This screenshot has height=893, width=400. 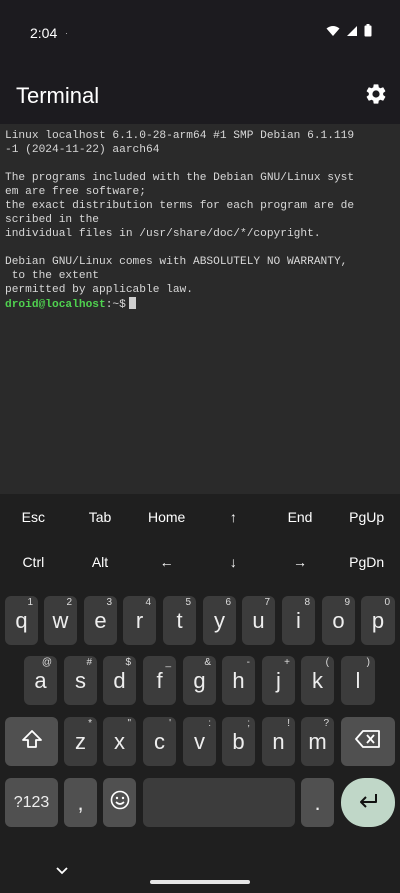 I want to click on key-char: g, so click(x=199, y=680).